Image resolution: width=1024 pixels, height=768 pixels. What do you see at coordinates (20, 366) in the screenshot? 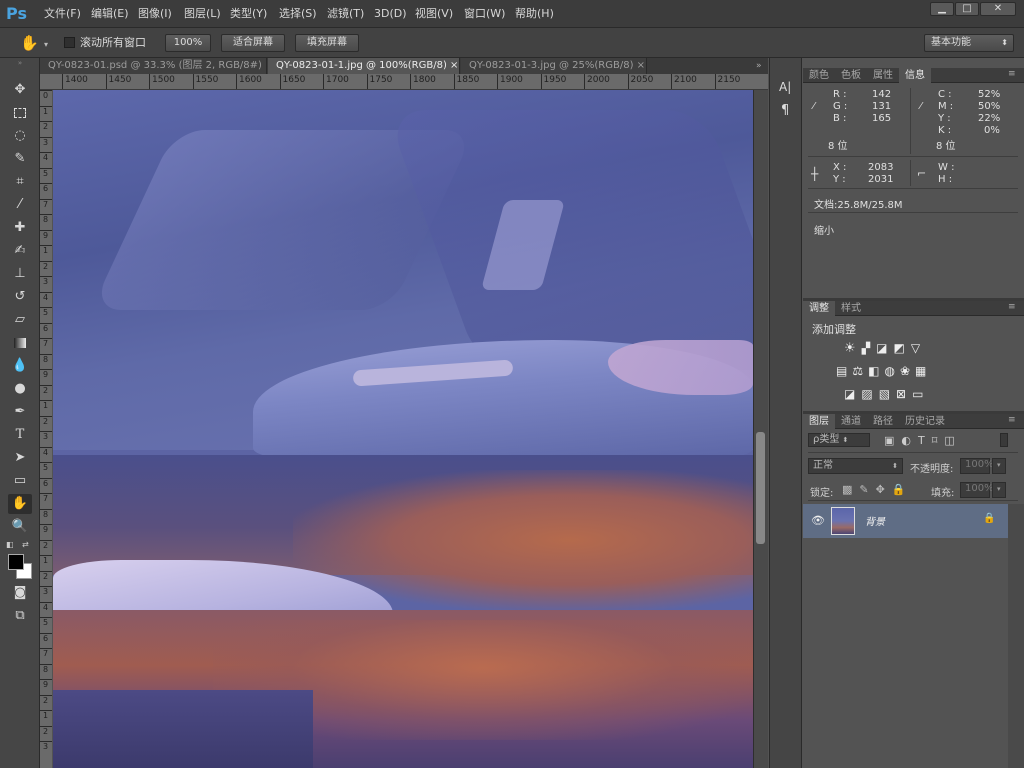
I see `blur-icon: 💧` at bounding box center [20, 366].